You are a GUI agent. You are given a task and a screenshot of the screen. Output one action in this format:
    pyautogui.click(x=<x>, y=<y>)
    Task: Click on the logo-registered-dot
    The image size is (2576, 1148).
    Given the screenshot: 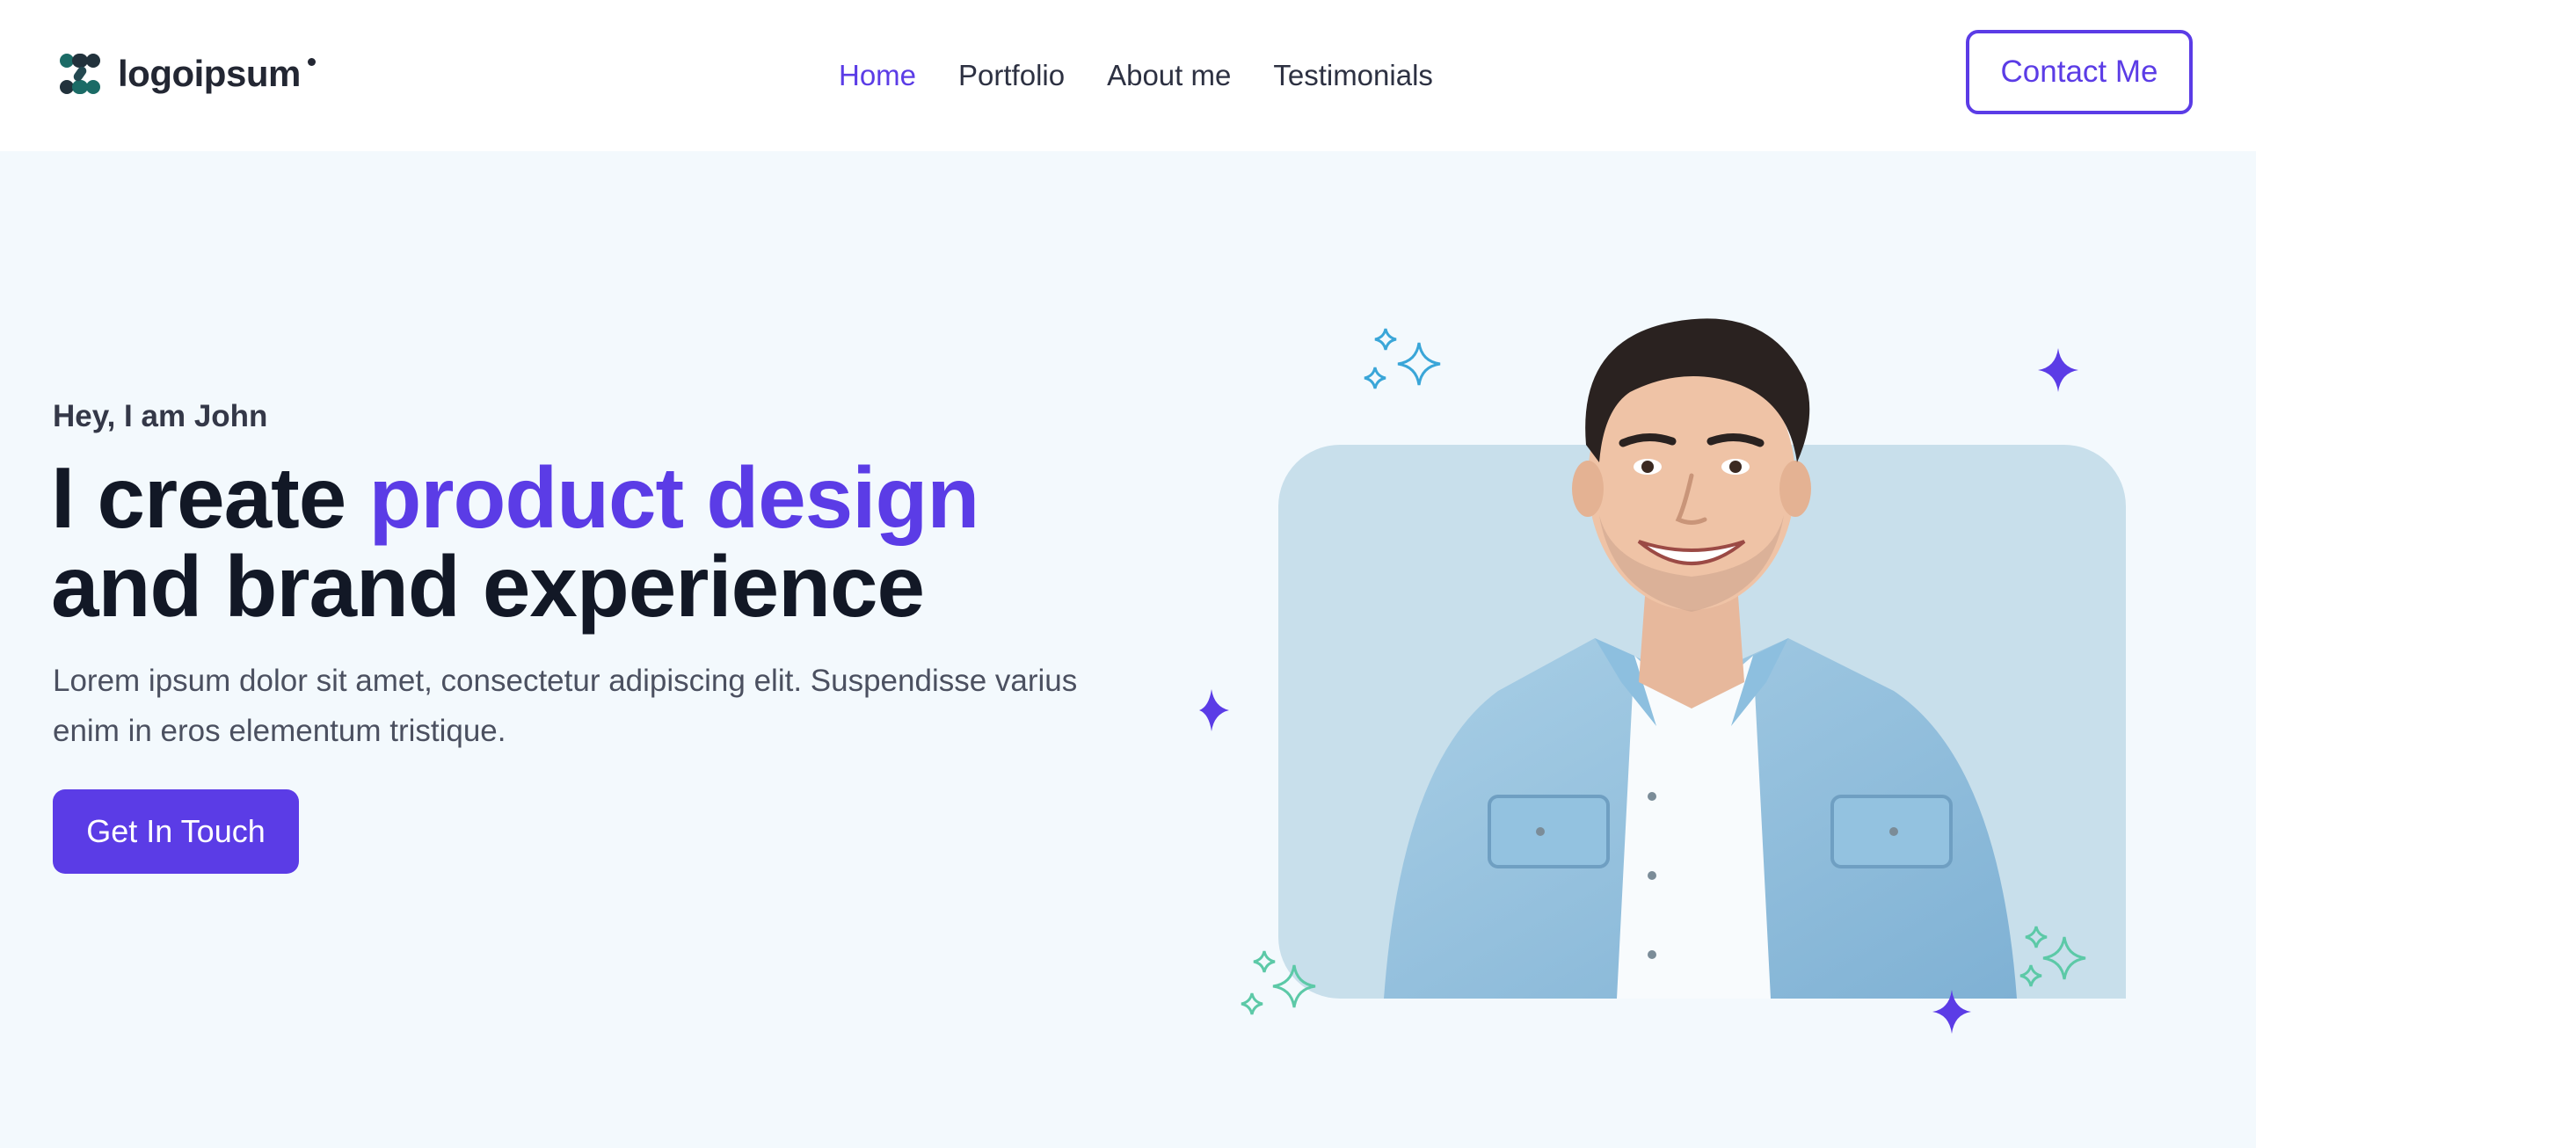 What is the action you would take?
    pyautogui.click(x=311, y=62)
    